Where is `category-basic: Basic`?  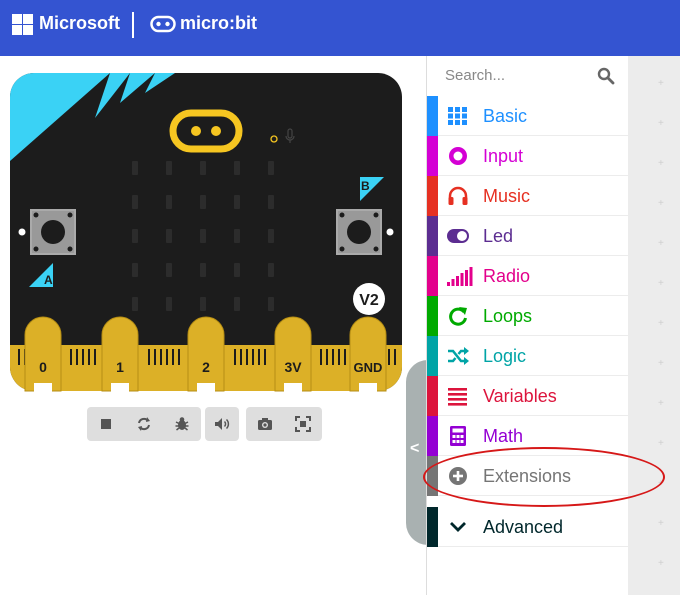 category-basic: Basic is located at coordinates (527, 116).